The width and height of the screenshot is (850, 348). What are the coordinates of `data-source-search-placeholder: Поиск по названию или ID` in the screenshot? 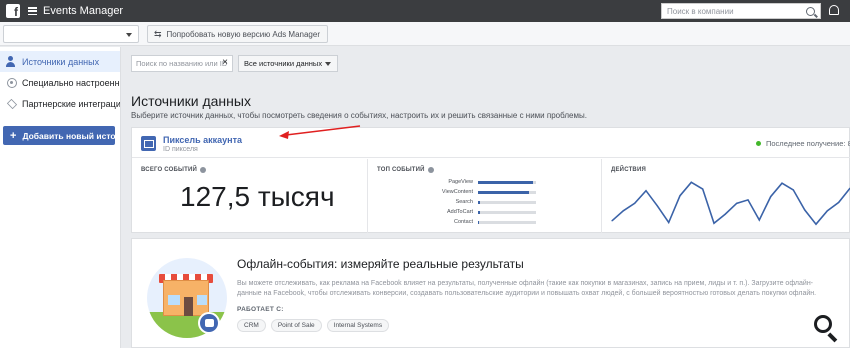 It's located at (182, 63).